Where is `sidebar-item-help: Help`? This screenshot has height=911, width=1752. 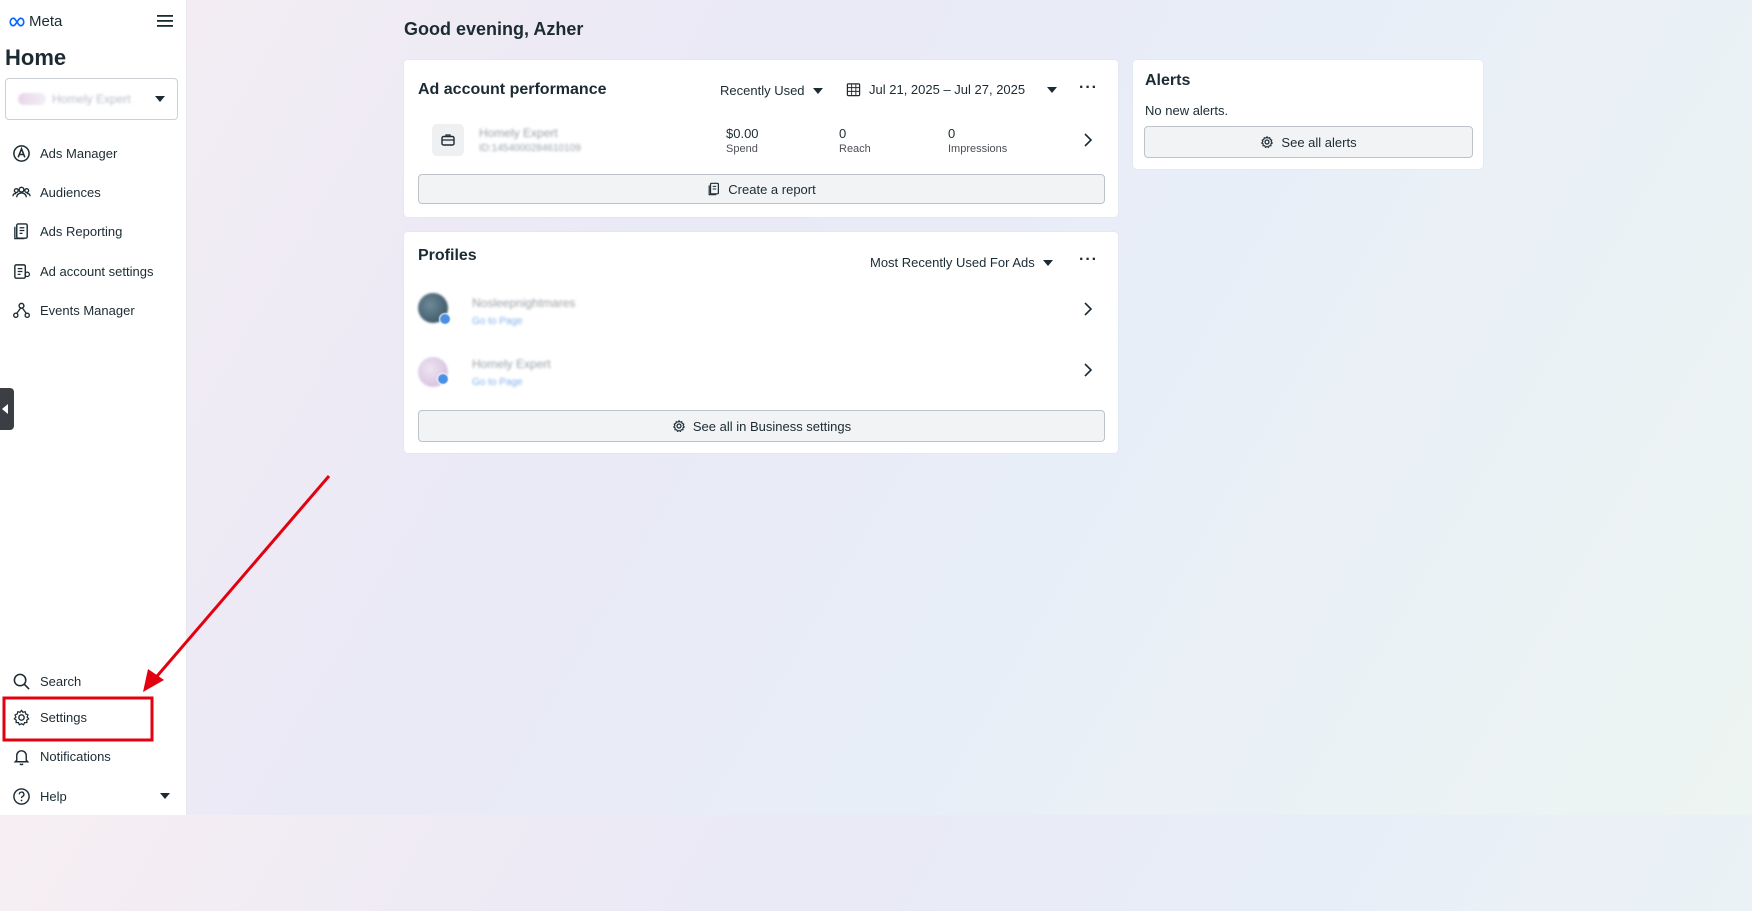 sidebar-item-help: Help is located at coordinates (39, 796).